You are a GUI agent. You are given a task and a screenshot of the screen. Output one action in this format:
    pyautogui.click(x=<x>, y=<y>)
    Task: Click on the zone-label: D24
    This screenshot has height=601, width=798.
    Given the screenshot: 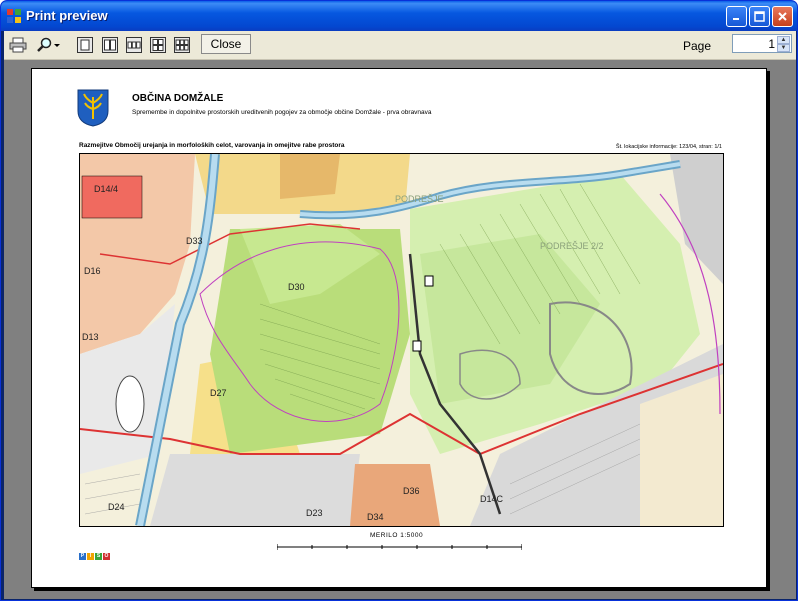 What is the action you would take?
    pyautogui.click(x=116, y=507)
    